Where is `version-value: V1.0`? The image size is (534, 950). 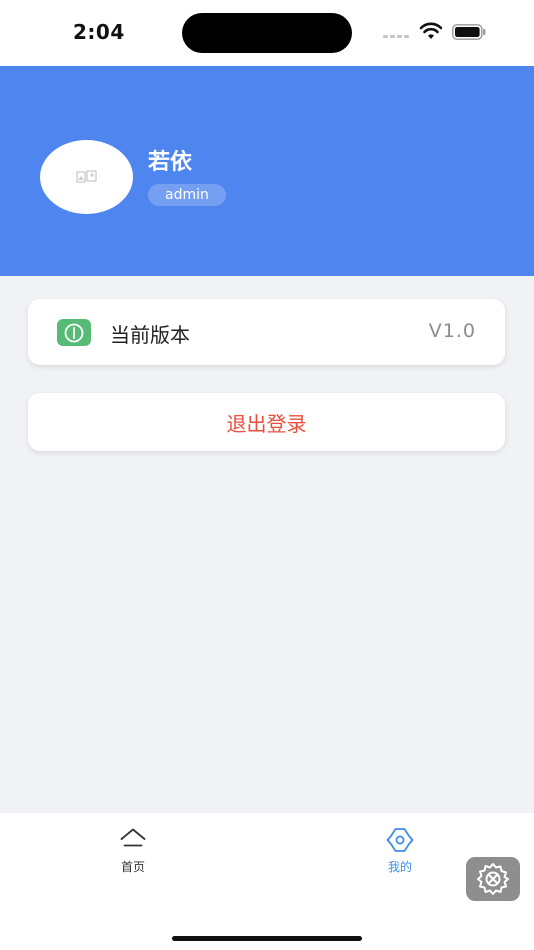
version-value: V1.0 is located at coordinates (452, 331).